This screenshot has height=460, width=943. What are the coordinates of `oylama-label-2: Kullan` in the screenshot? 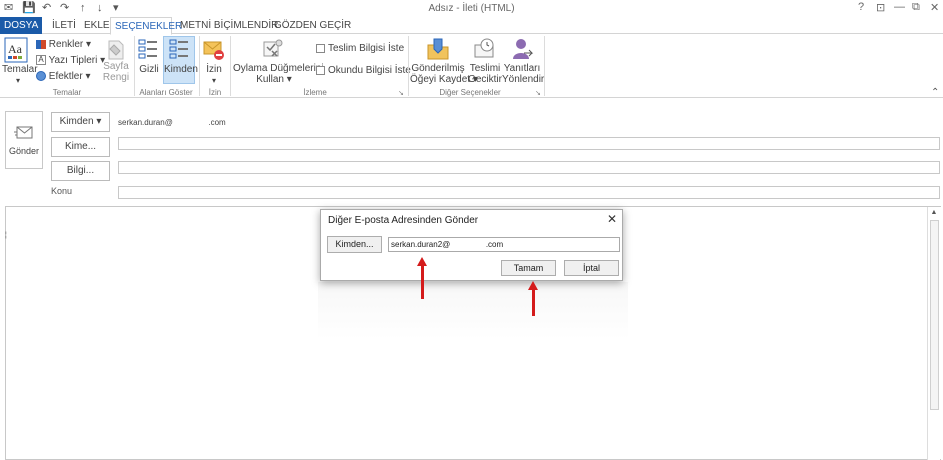 It's located at (270, 79).